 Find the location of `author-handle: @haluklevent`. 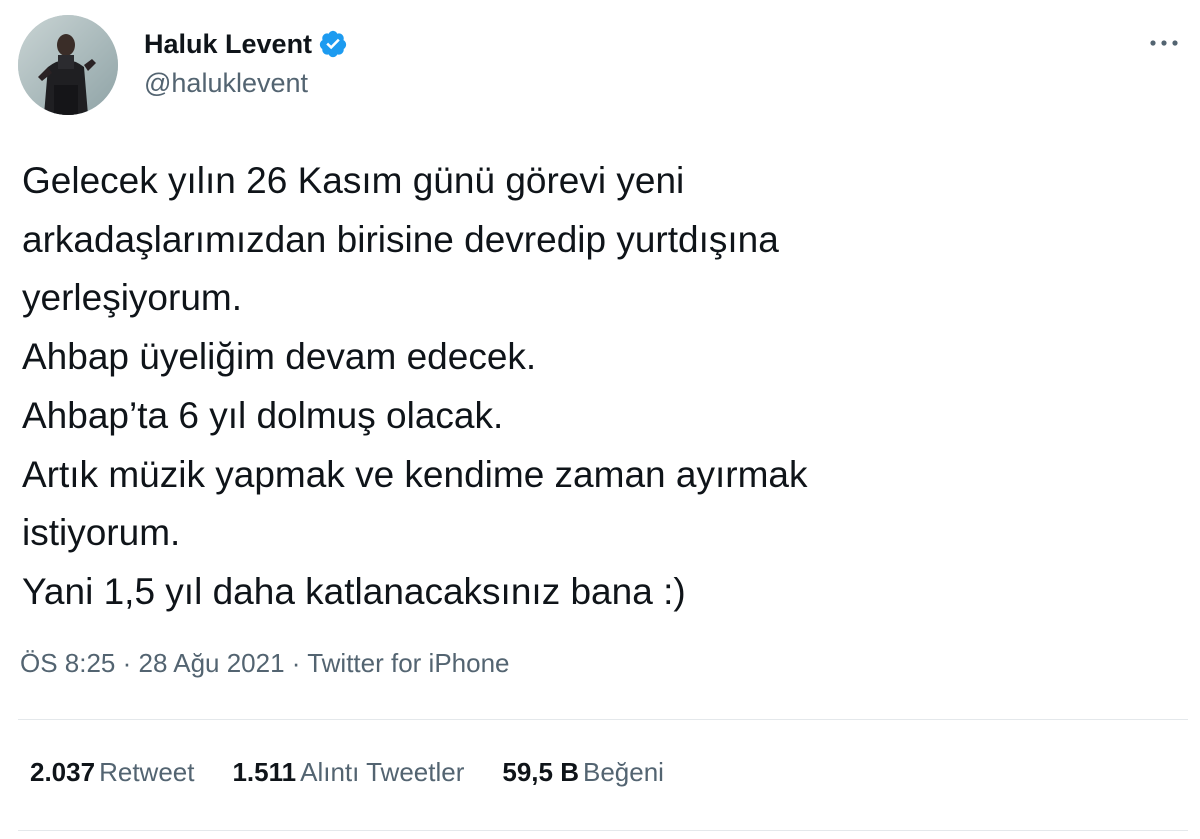

author-handle: @haluklevent is located at coordinates (246, 83).